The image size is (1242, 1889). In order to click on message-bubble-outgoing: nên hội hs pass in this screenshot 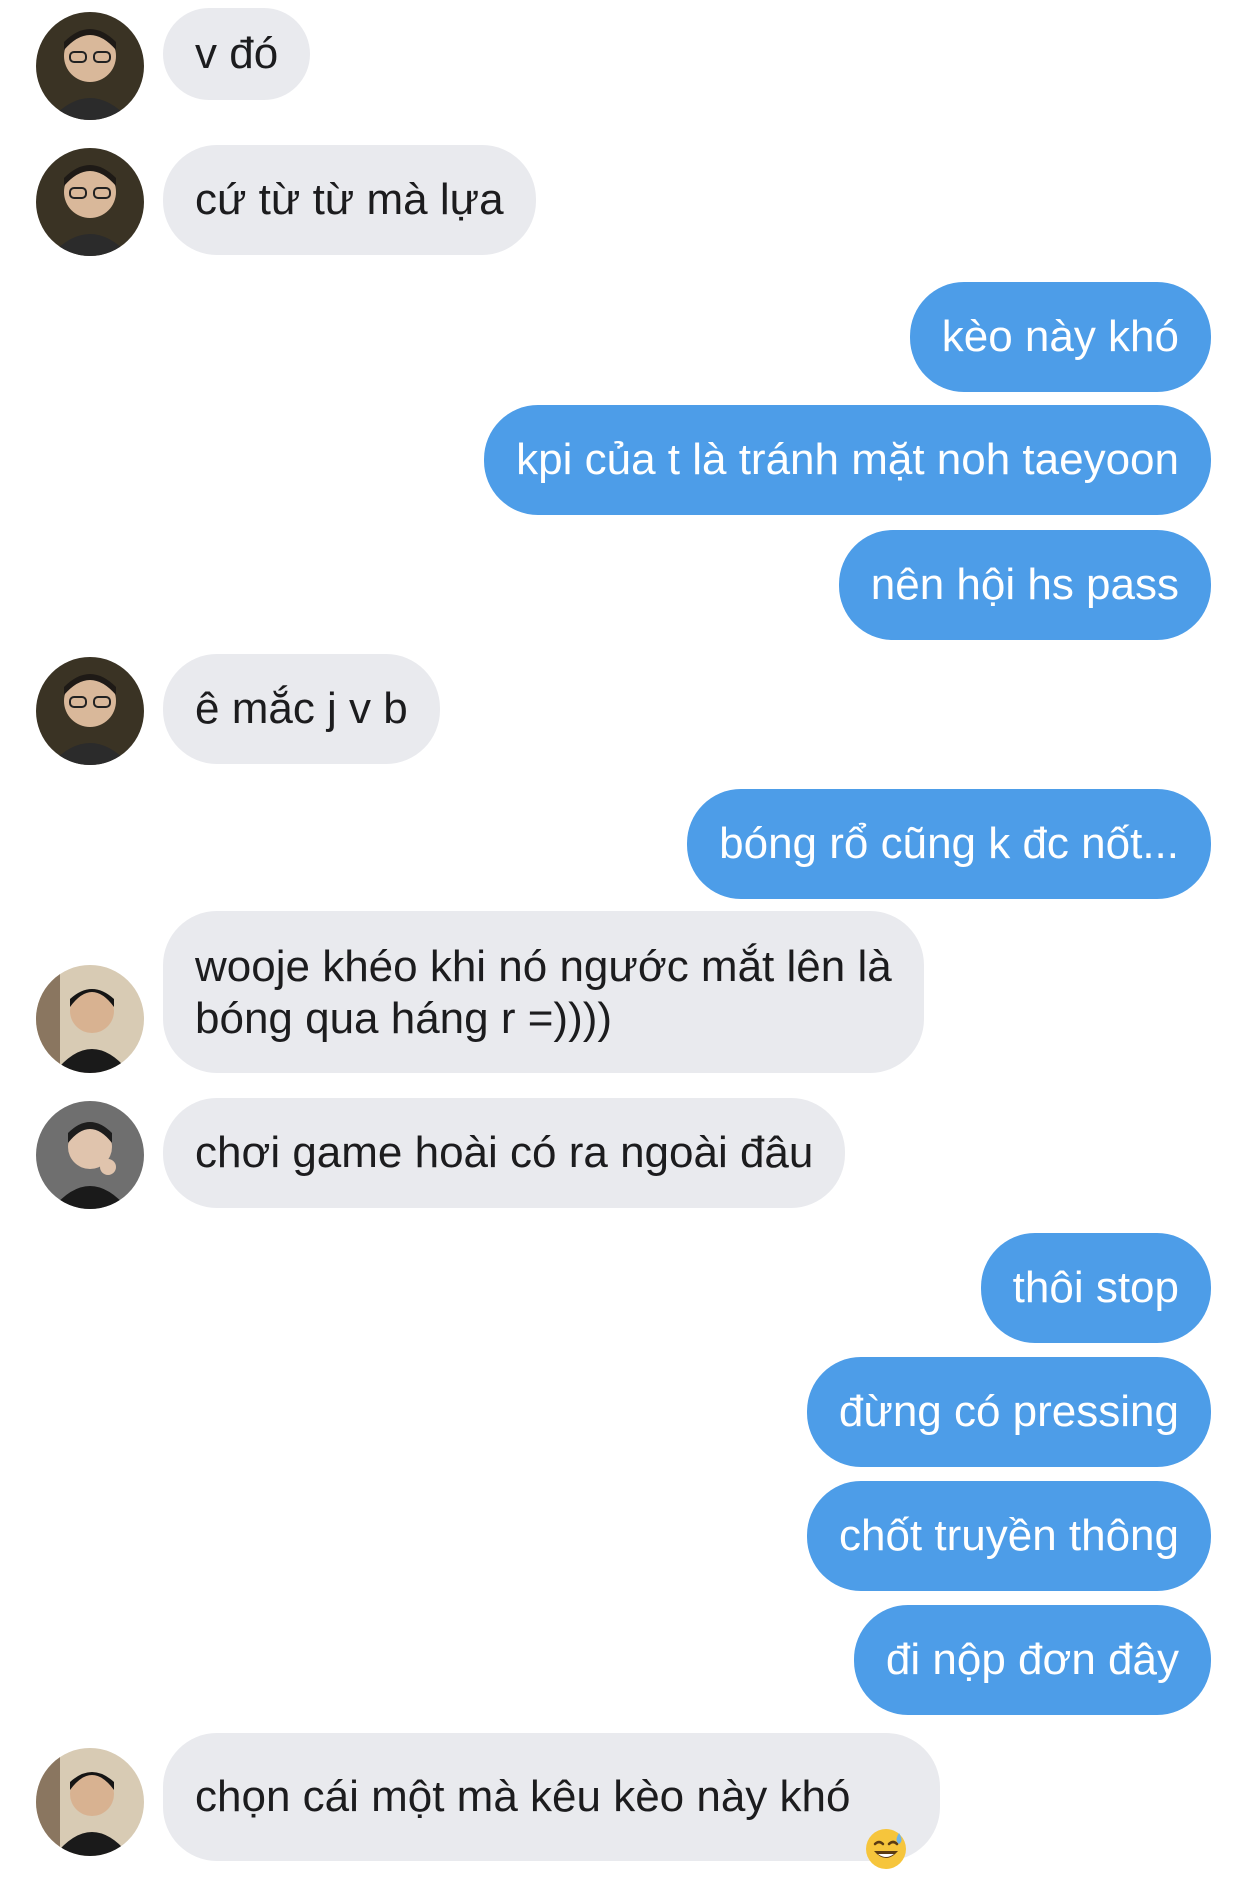, I will do `click(1024, 585)`.